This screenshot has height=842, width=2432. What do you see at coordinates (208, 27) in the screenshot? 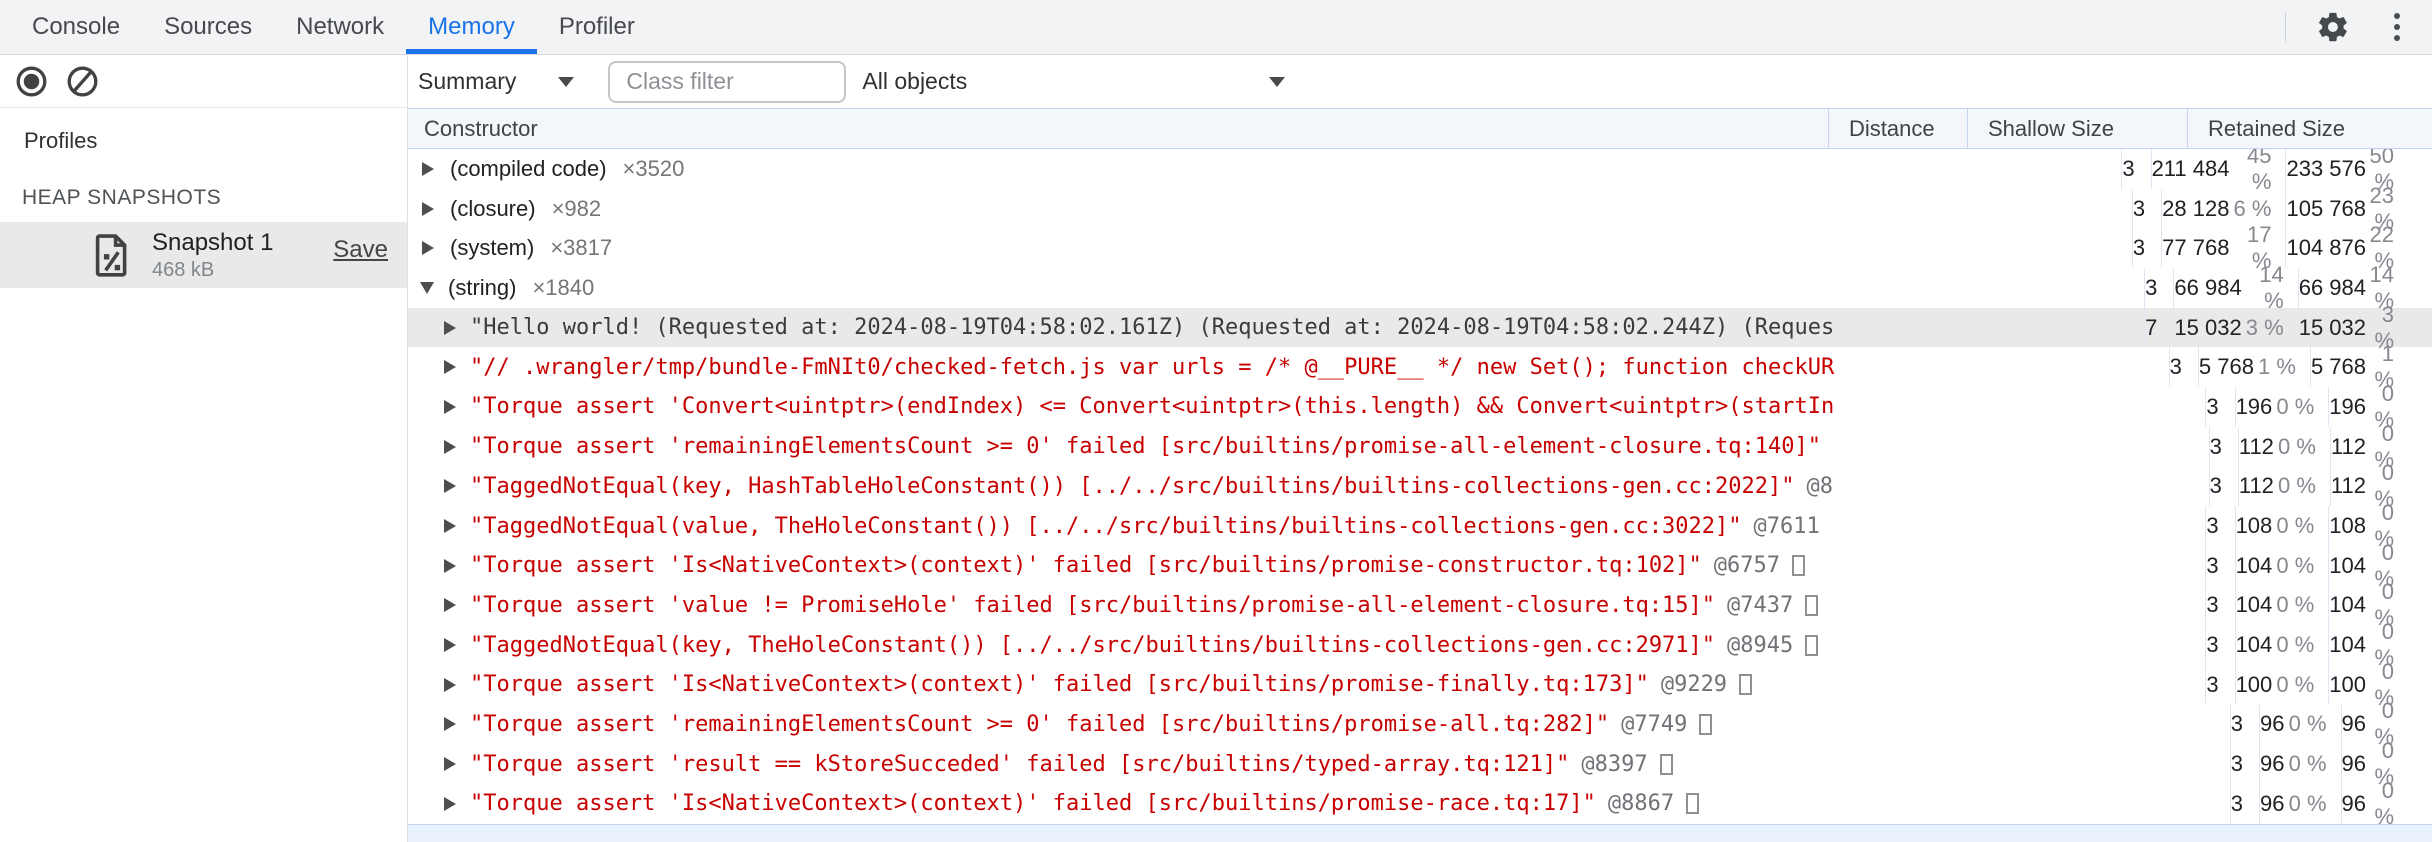
I see `tab-sources: Sources` at bounding box center [208, 27].